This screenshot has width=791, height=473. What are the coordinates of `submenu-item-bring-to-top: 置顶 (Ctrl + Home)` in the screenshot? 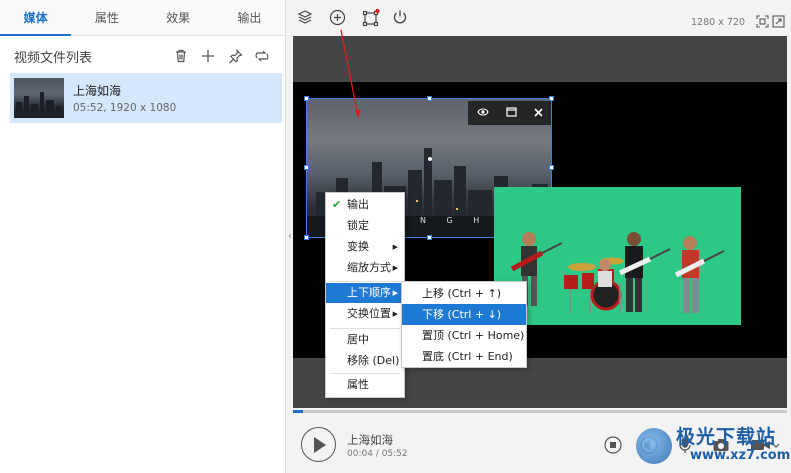 It's located at (464, 335).